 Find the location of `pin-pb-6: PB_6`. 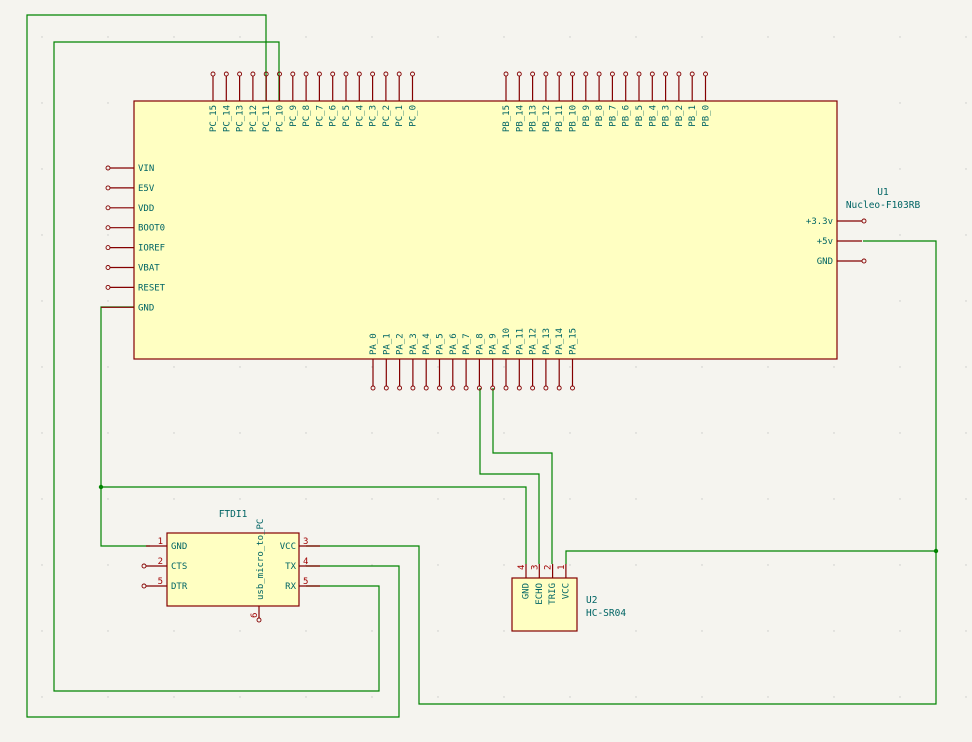

pin-pb-6: PB_6 is located at coordinates (627, 99).